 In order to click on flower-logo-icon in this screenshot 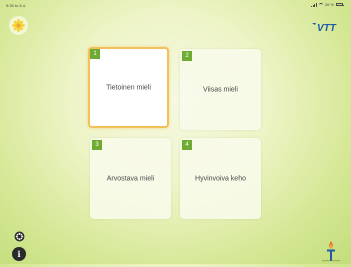, I will do `click(18, 25)`.